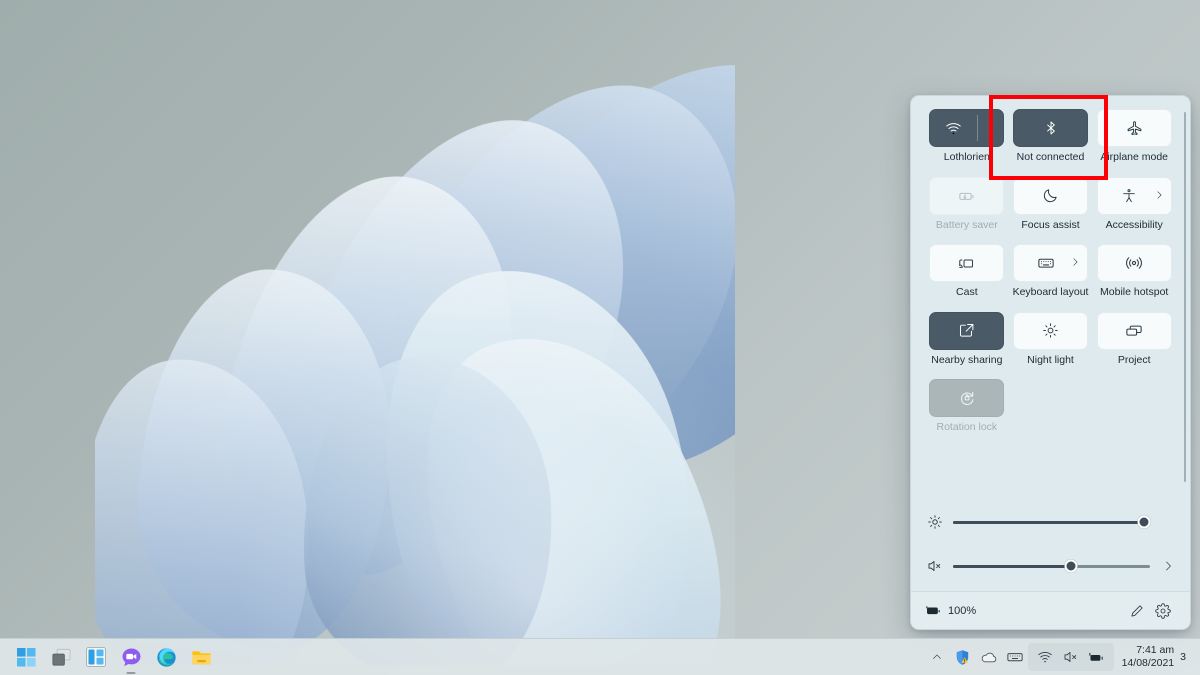 This screenshot has width=1200, height=675. Describe the element at coordinates (1163, 611) in the screenshot. I see `settings-button` at that location.